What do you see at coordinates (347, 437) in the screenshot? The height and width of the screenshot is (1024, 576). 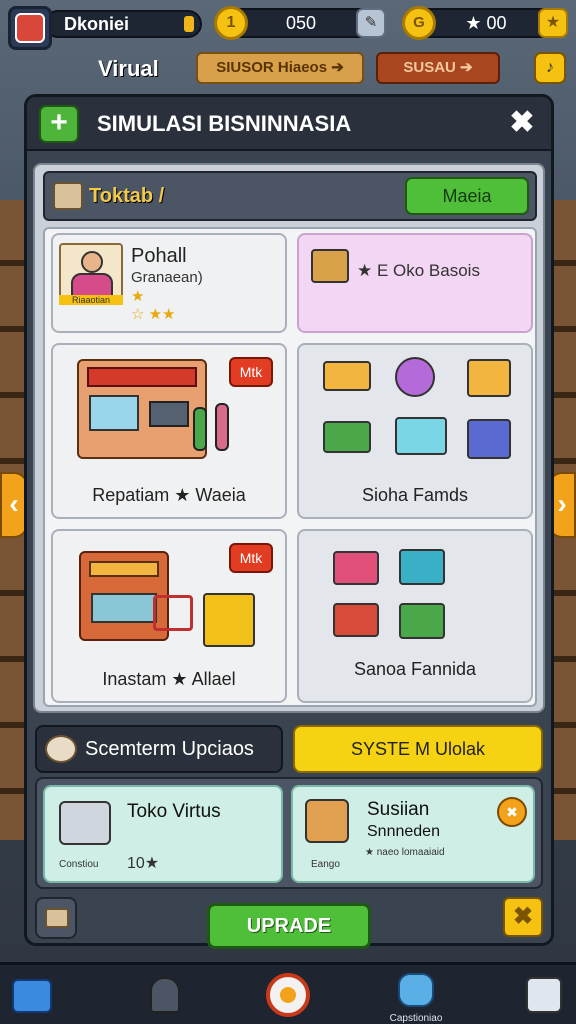 I see `shelf-item-icon` at bounding box center [347, 437].